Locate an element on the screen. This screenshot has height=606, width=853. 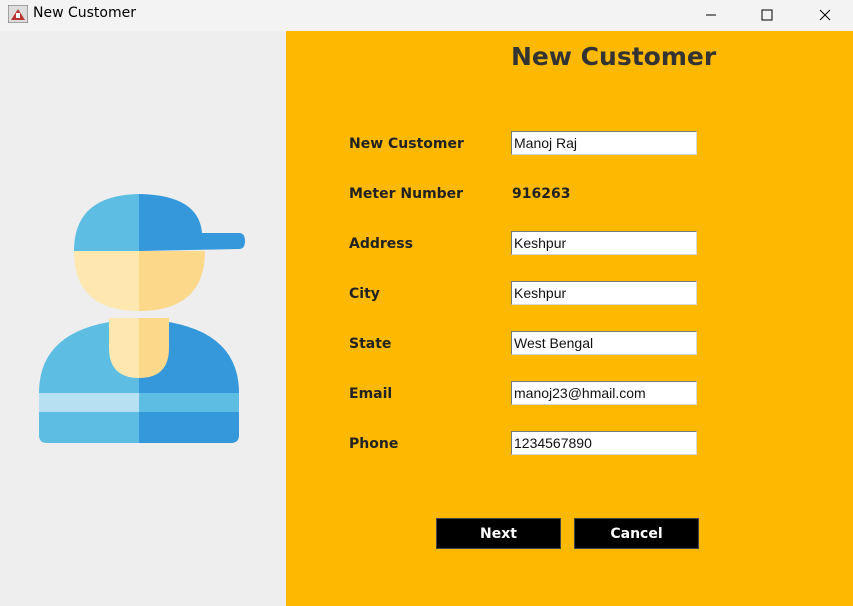
close-button is located at coordinates (825, 15).